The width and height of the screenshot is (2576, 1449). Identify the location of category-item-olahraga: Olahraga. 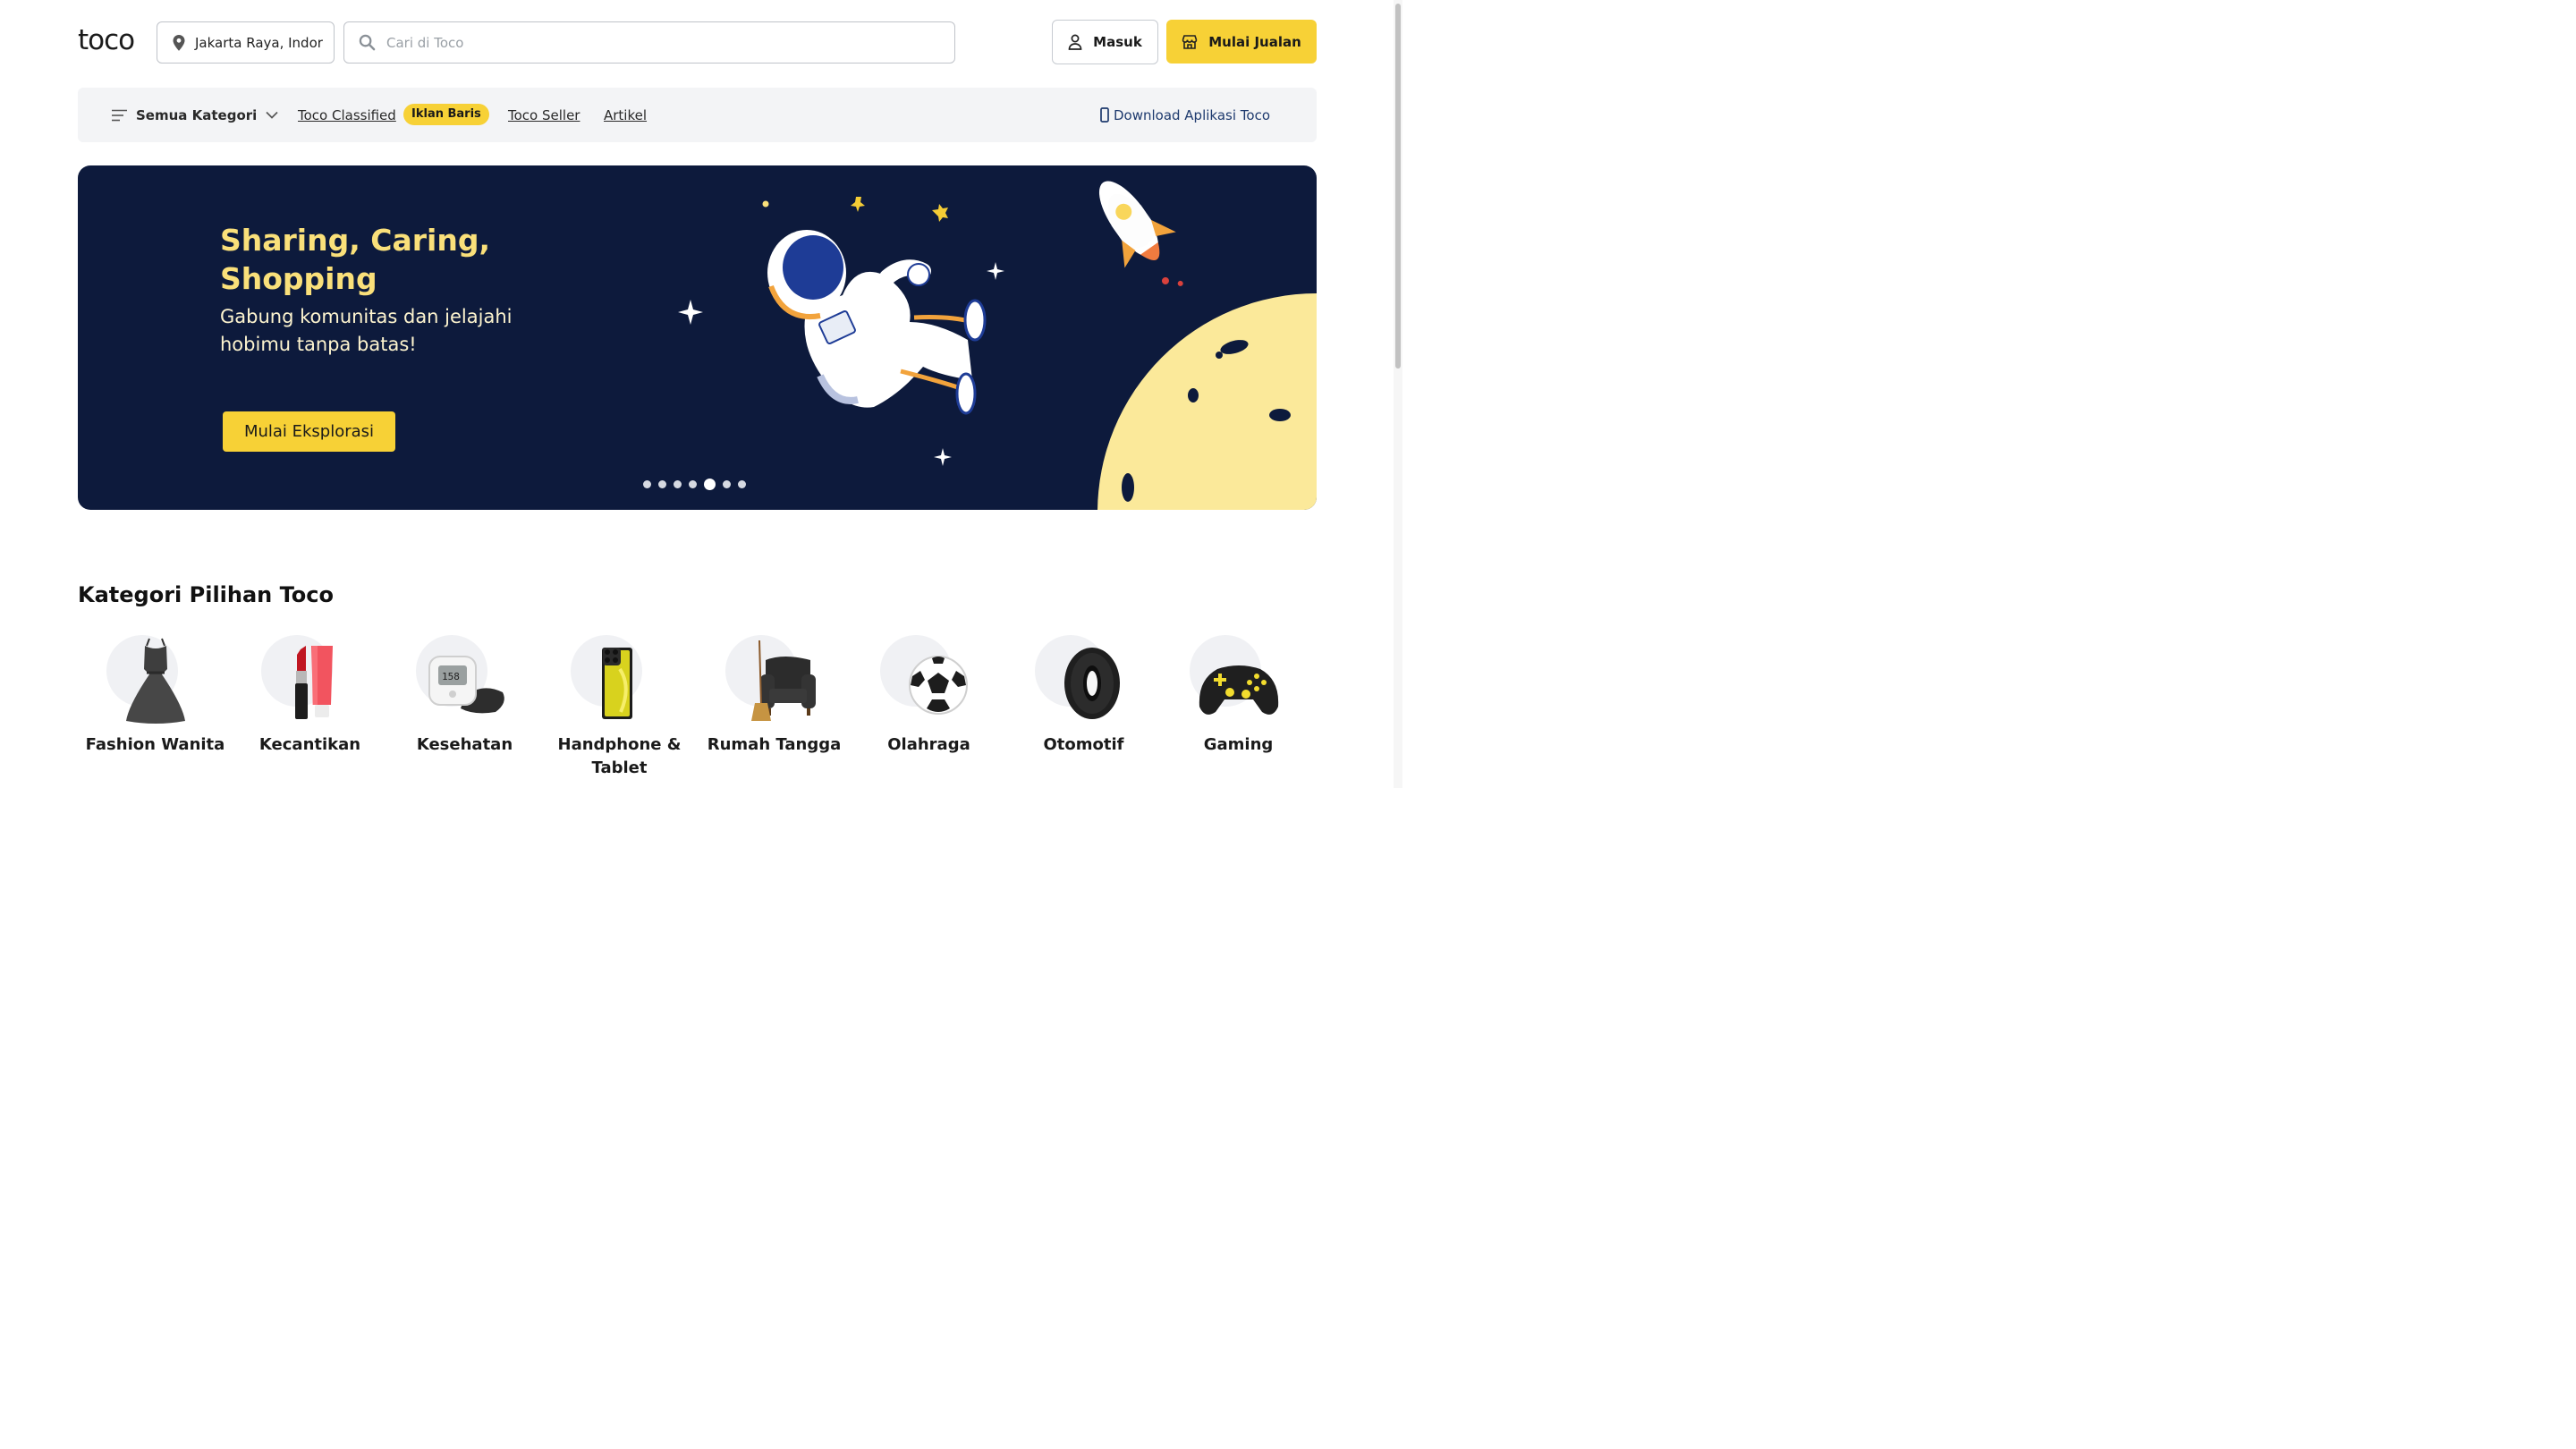
(929, 693).